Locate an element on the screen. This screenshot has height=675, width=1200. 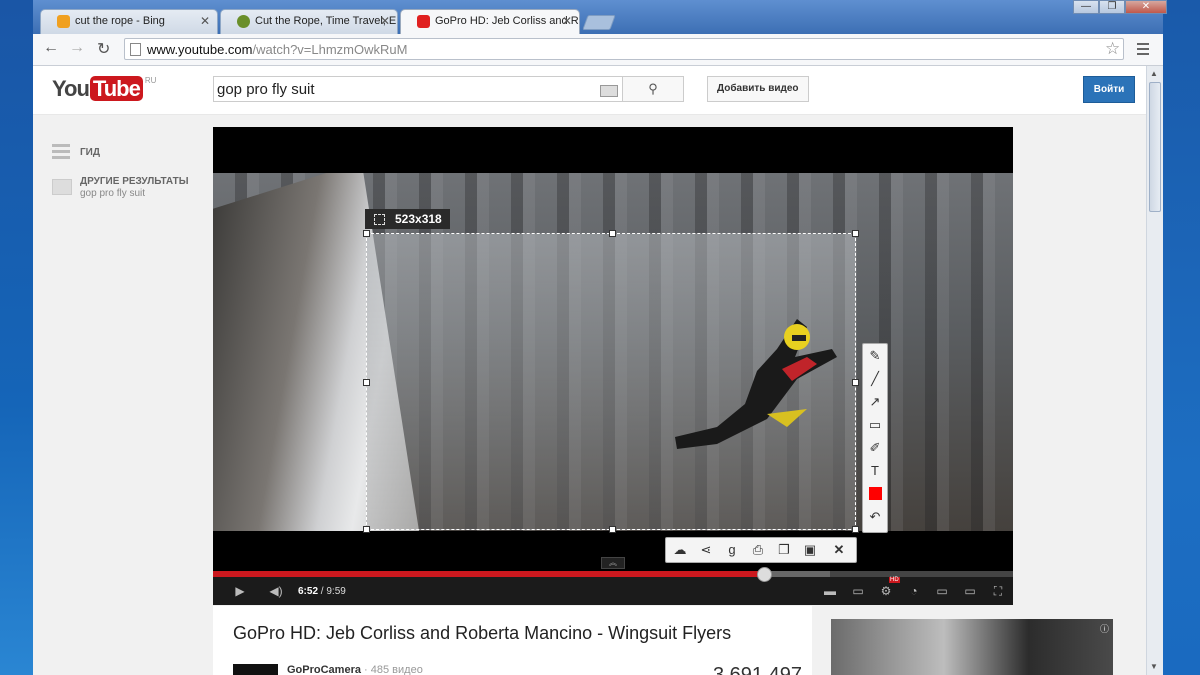
search-input: gop pro fly suit is located at coordinates (418, 89).